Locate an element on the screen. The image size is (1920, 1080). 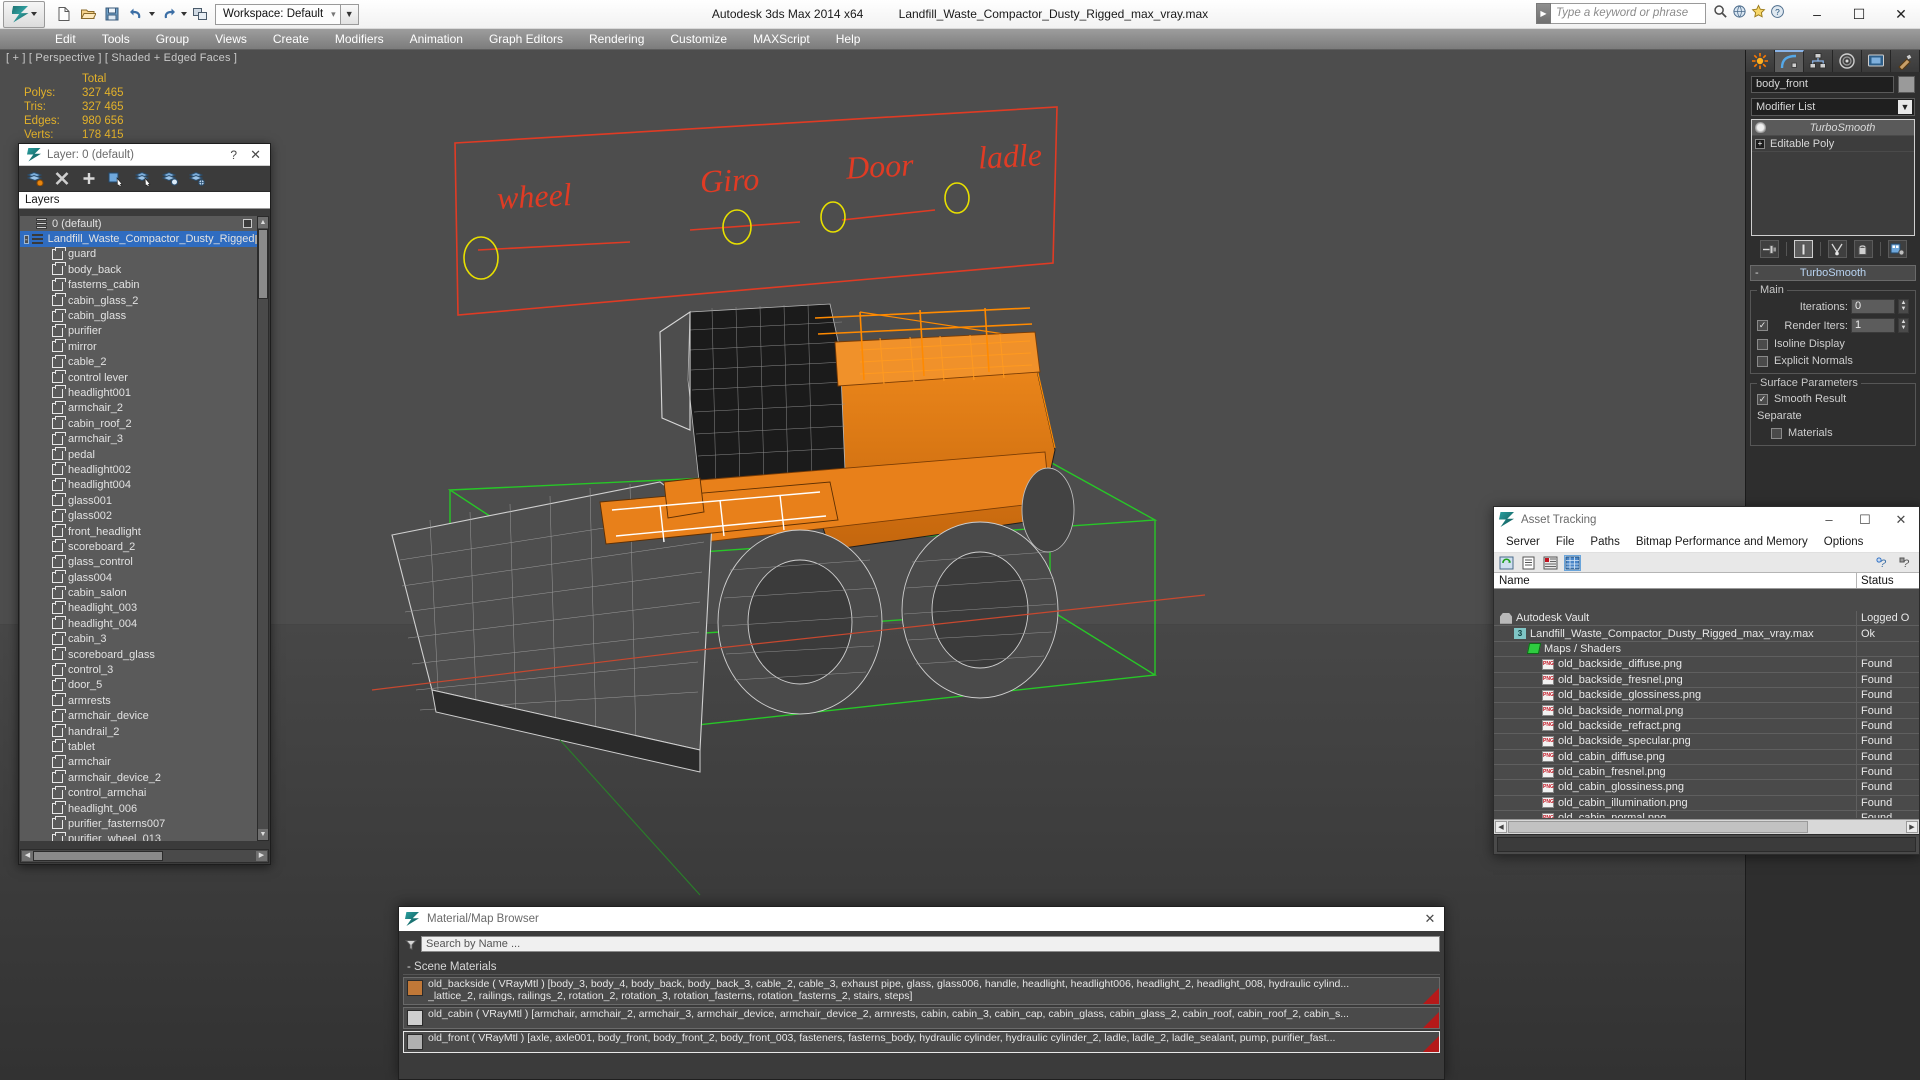
asset-row: Autodesk Vault Logged O is located at coordinates (1706, 619).